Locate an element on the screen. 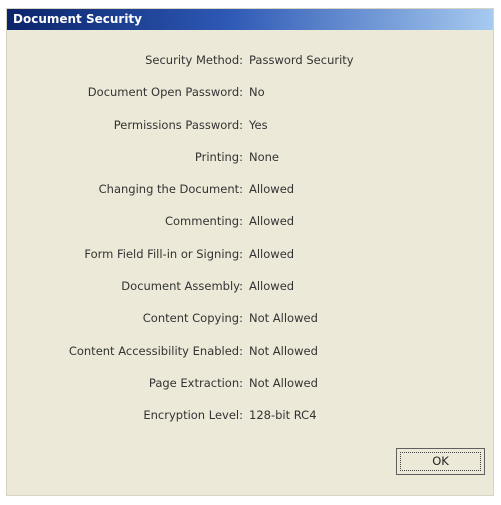 This screenshot has height=505, width=501. row-form-field-fill-in: Form Field Fill-in or Signing: Allowed is located at coordinates (250, 262).